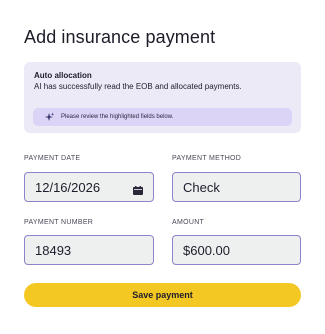 The image size is (325, 334). What do you see at coordinates (89, 250) in the screenshot?
I see `payment-number-field: 18493` at bounding box center [89, 250].